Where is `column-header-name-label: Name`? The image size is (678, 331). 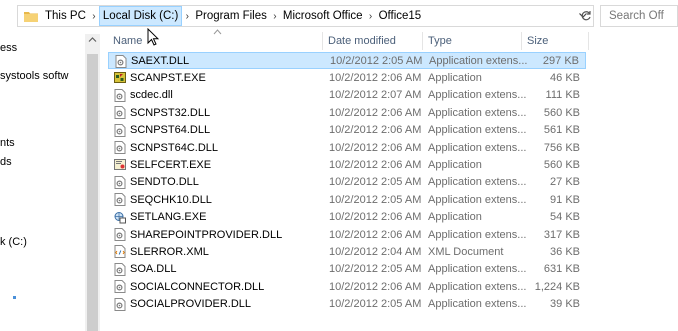
column-header-name-label: Name is located at coordinates (128, 41).